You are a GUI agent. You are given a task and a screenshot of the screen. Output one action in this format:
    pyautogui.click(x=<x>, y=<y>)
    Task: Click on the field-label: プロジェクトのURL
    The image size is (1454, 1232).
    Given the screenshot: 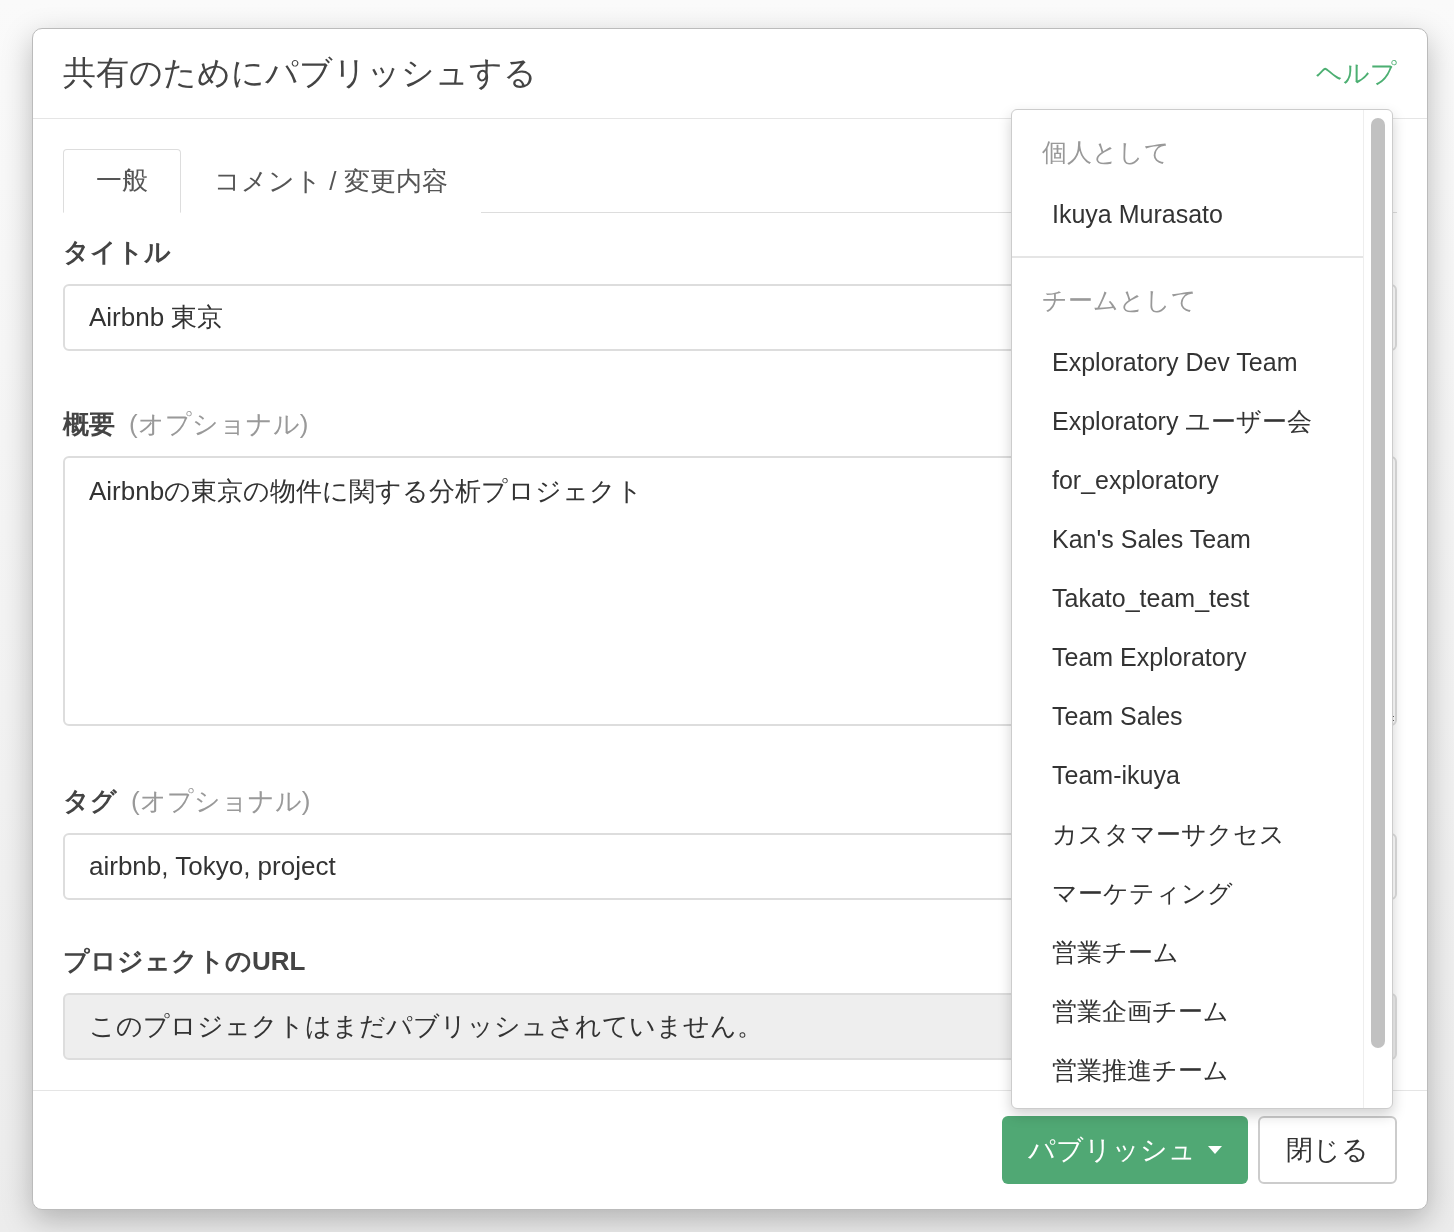 What is the action you would take?
    pyautogui.click(x=184, y=961)
    